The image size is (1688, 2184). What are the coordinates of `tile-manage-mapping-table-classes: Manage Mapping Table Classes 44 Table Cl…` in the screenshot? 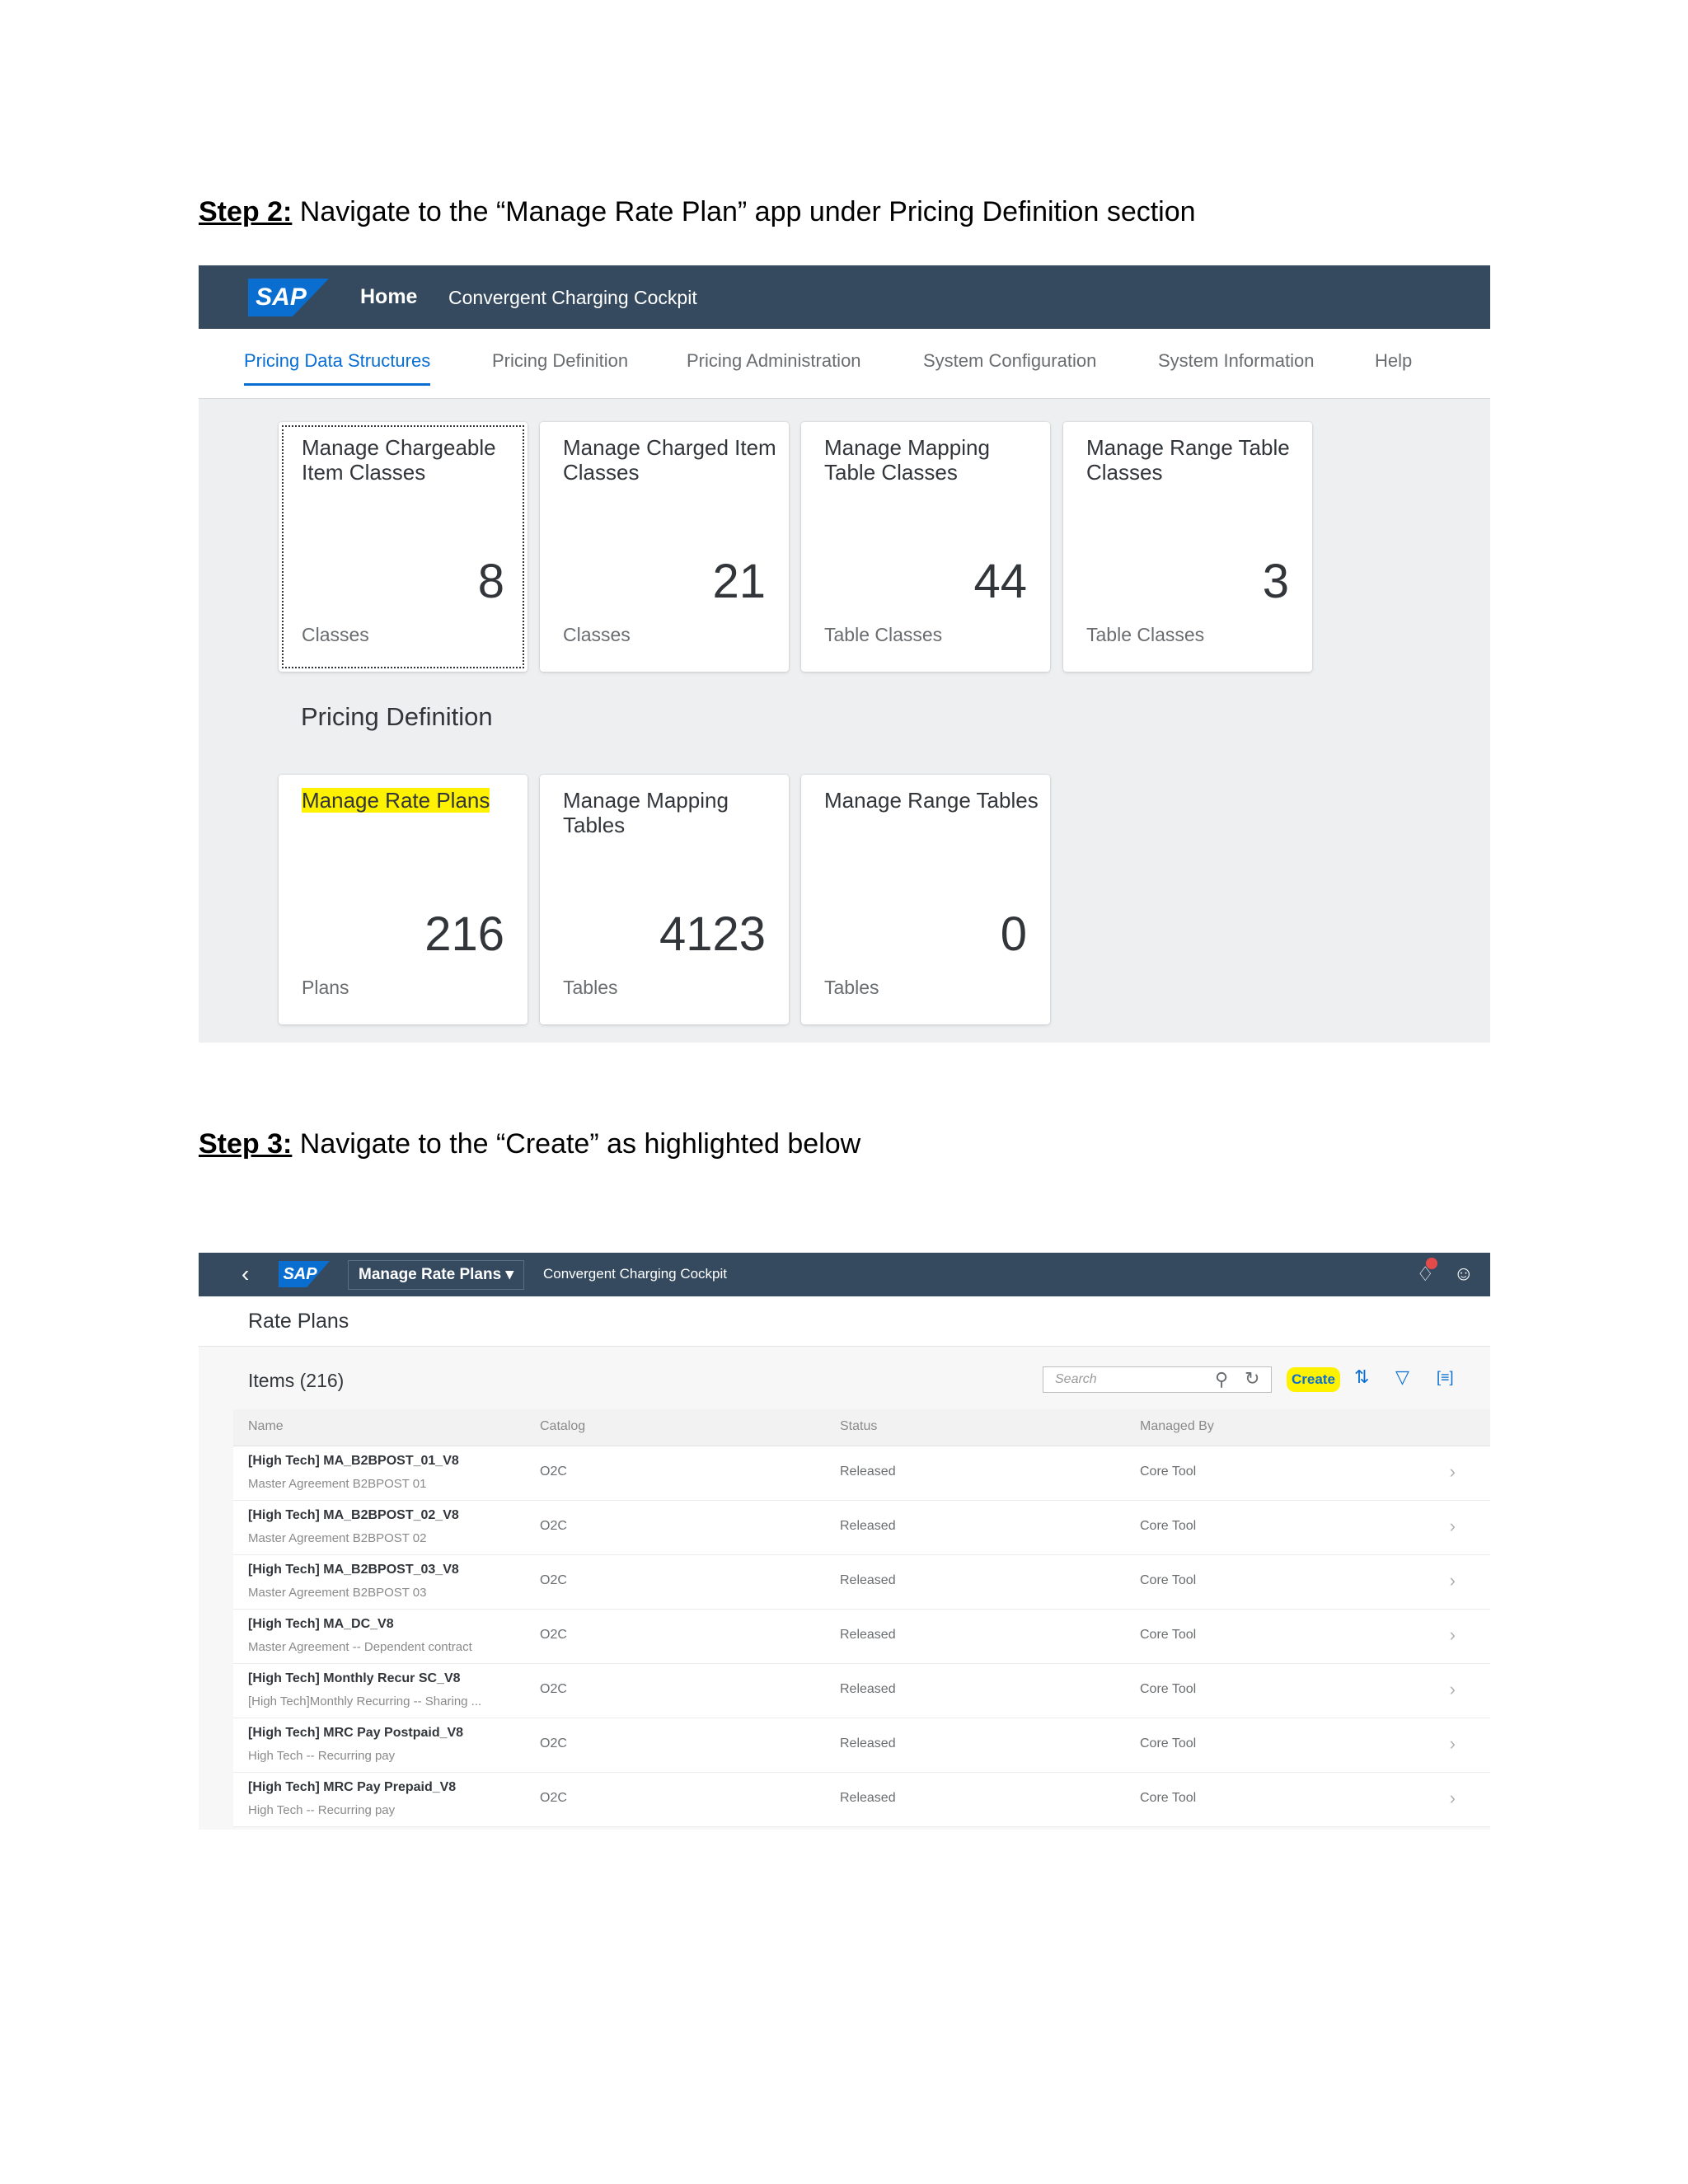 It's located at (926, 547).